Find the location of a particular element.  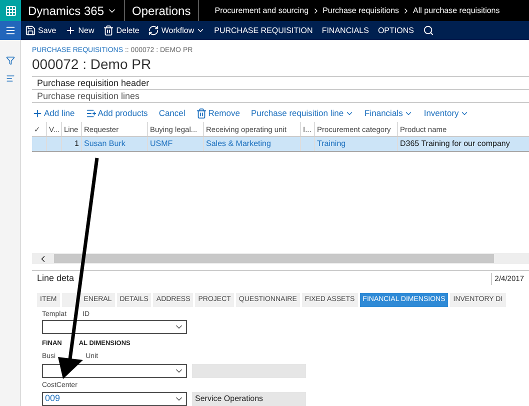

app-launcher-button is located at coordinates (10, 10).